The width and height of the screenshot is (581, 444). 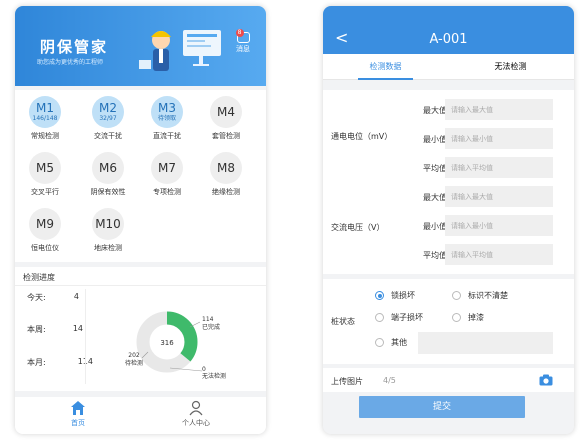 I want to click on pending-count: 202, so click(x=134, y=355).